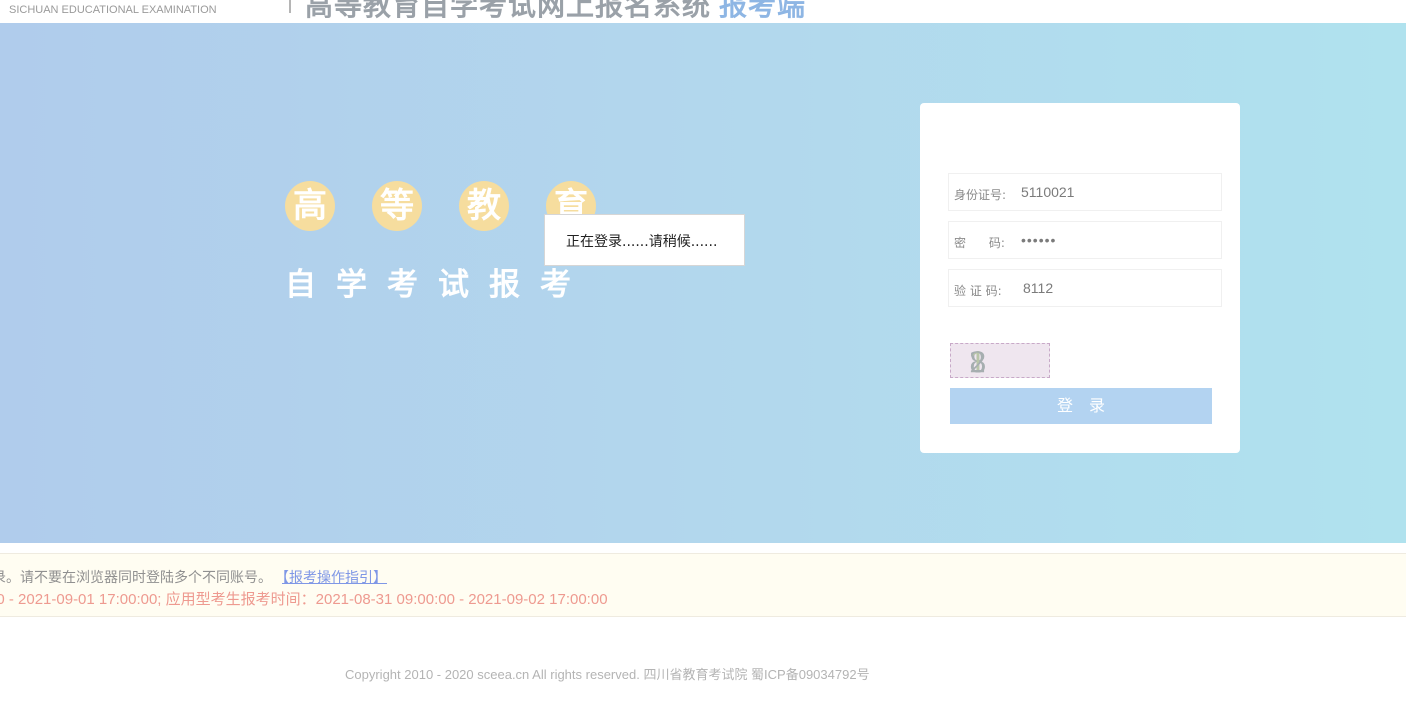 Image resolution: width=1406 pixels, height=703 pixels. I want to click on banner-circle-char: 高, so click(310, 206).